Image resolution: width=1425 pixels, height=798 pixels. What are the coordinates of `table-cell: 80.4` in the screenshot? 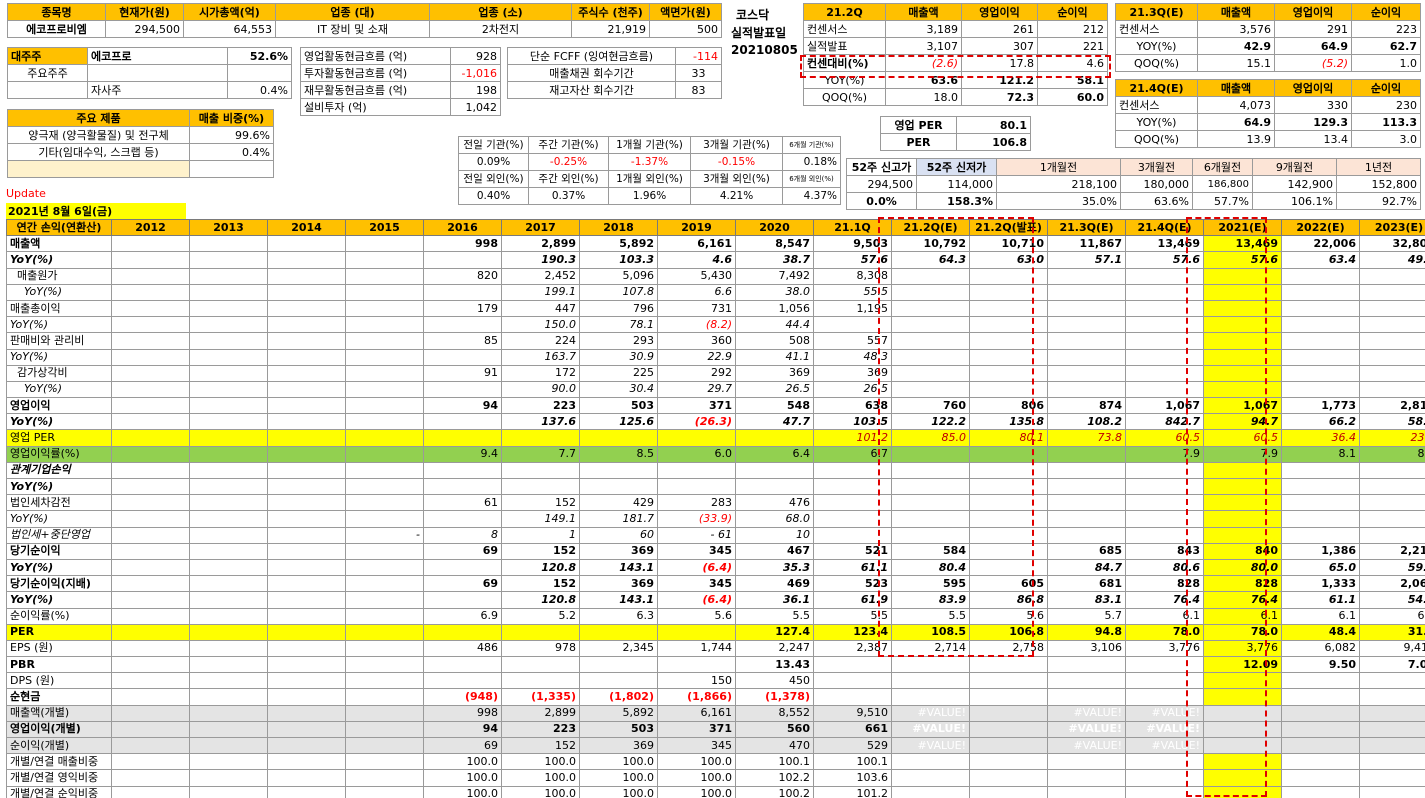 It's located at (930, 567).